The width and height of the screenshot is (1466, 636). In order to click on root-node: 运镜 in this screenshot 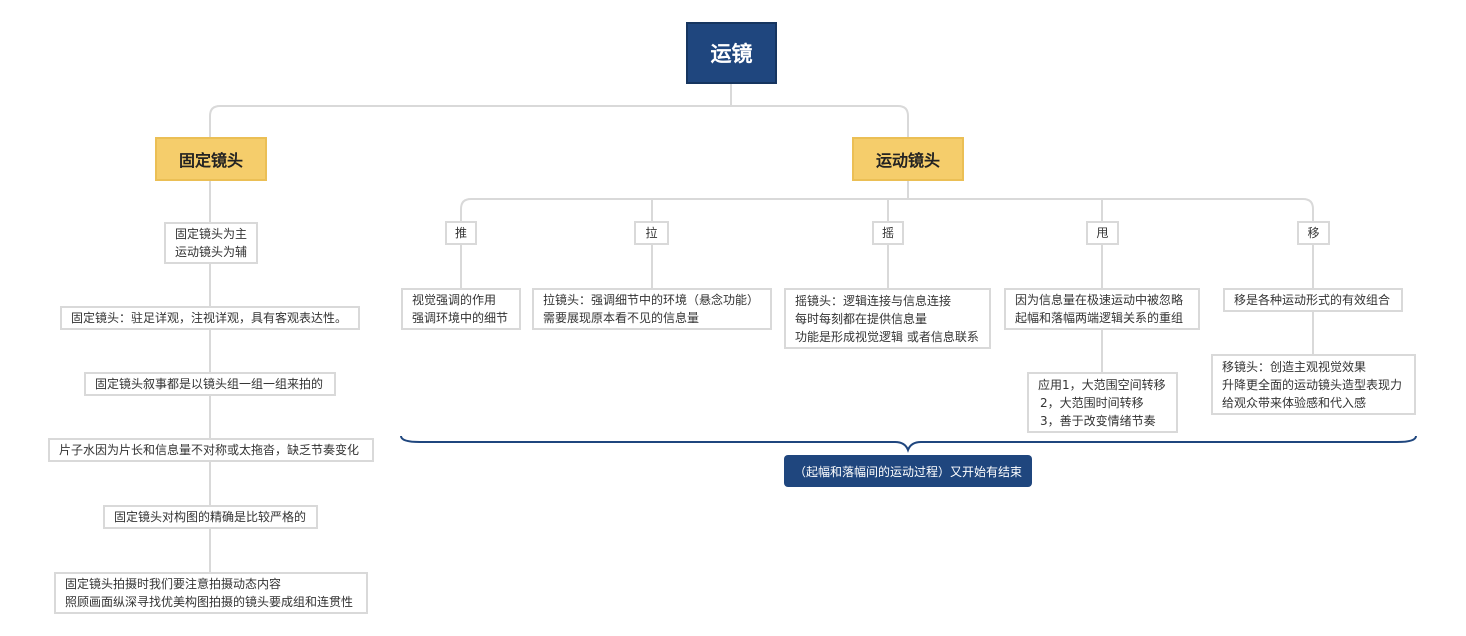, I will do `click(731, 53)`.